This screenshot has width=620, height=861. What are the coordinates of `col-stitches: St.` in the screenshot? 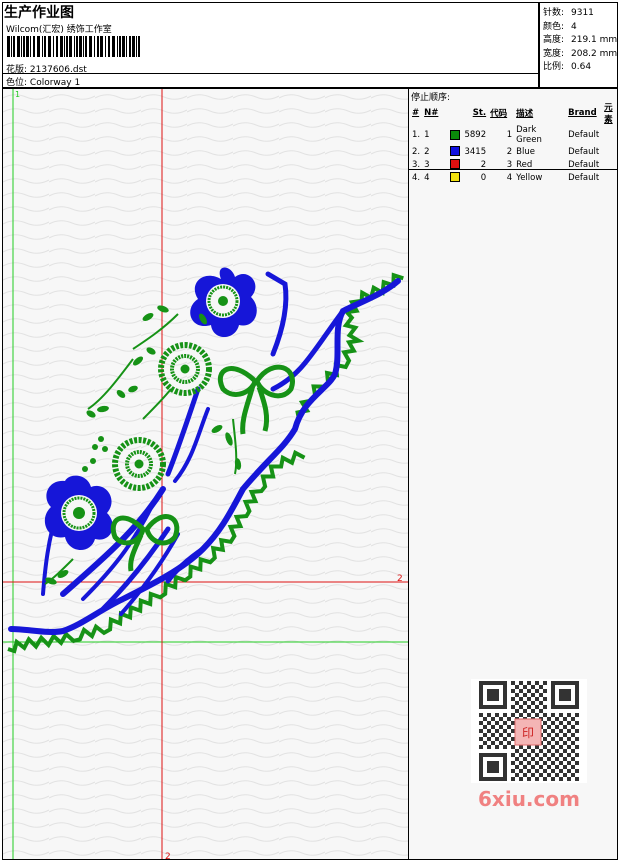 It's located at (479, 113).